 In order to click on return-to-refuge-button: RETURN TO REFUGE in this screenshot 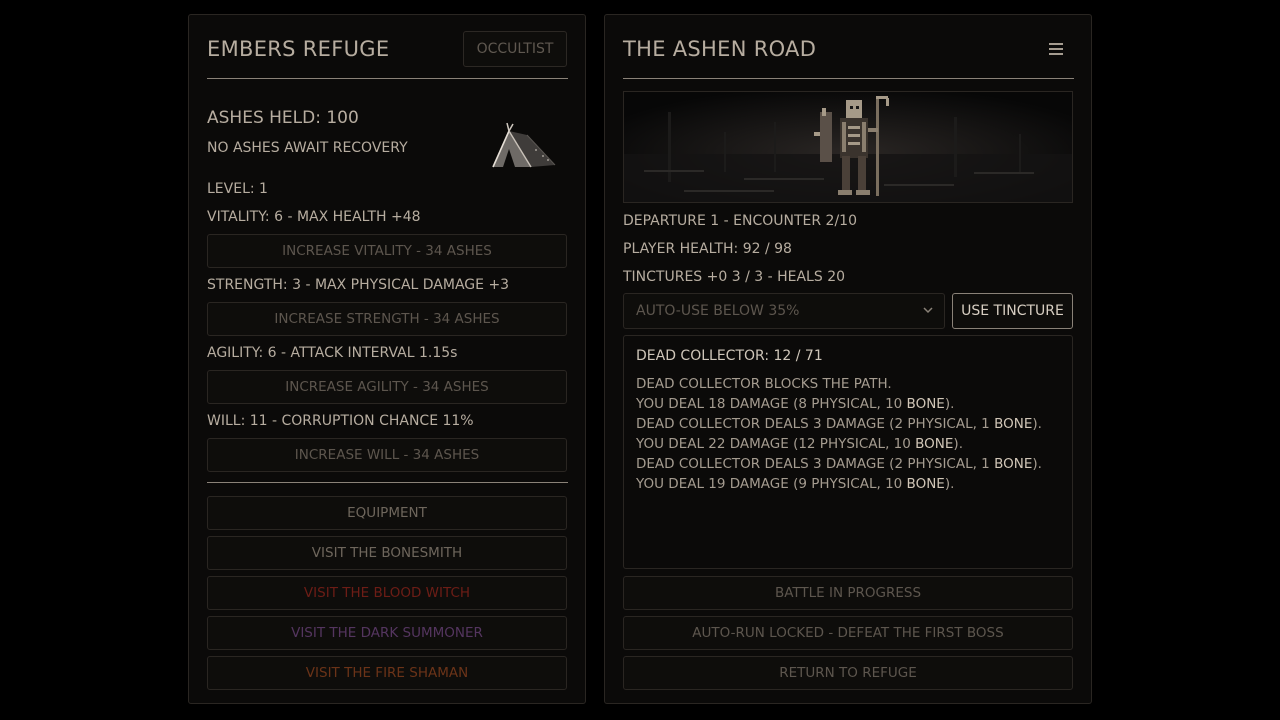, I will do `click(848, 673)`.